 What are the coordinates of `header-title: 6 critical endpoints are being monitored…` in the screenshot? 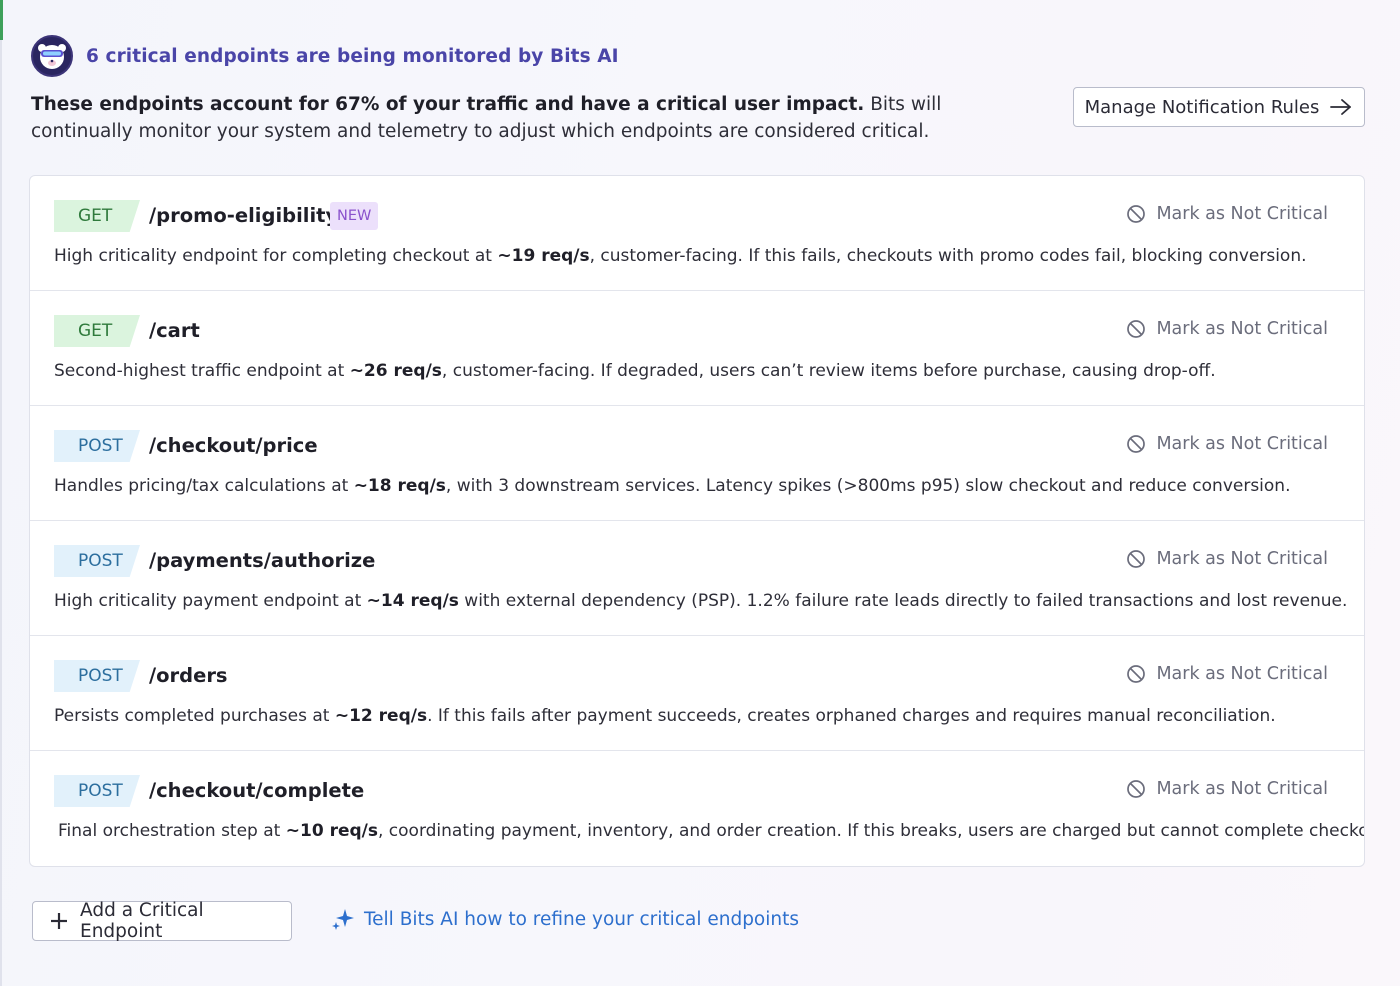 It's located at (352, 56).